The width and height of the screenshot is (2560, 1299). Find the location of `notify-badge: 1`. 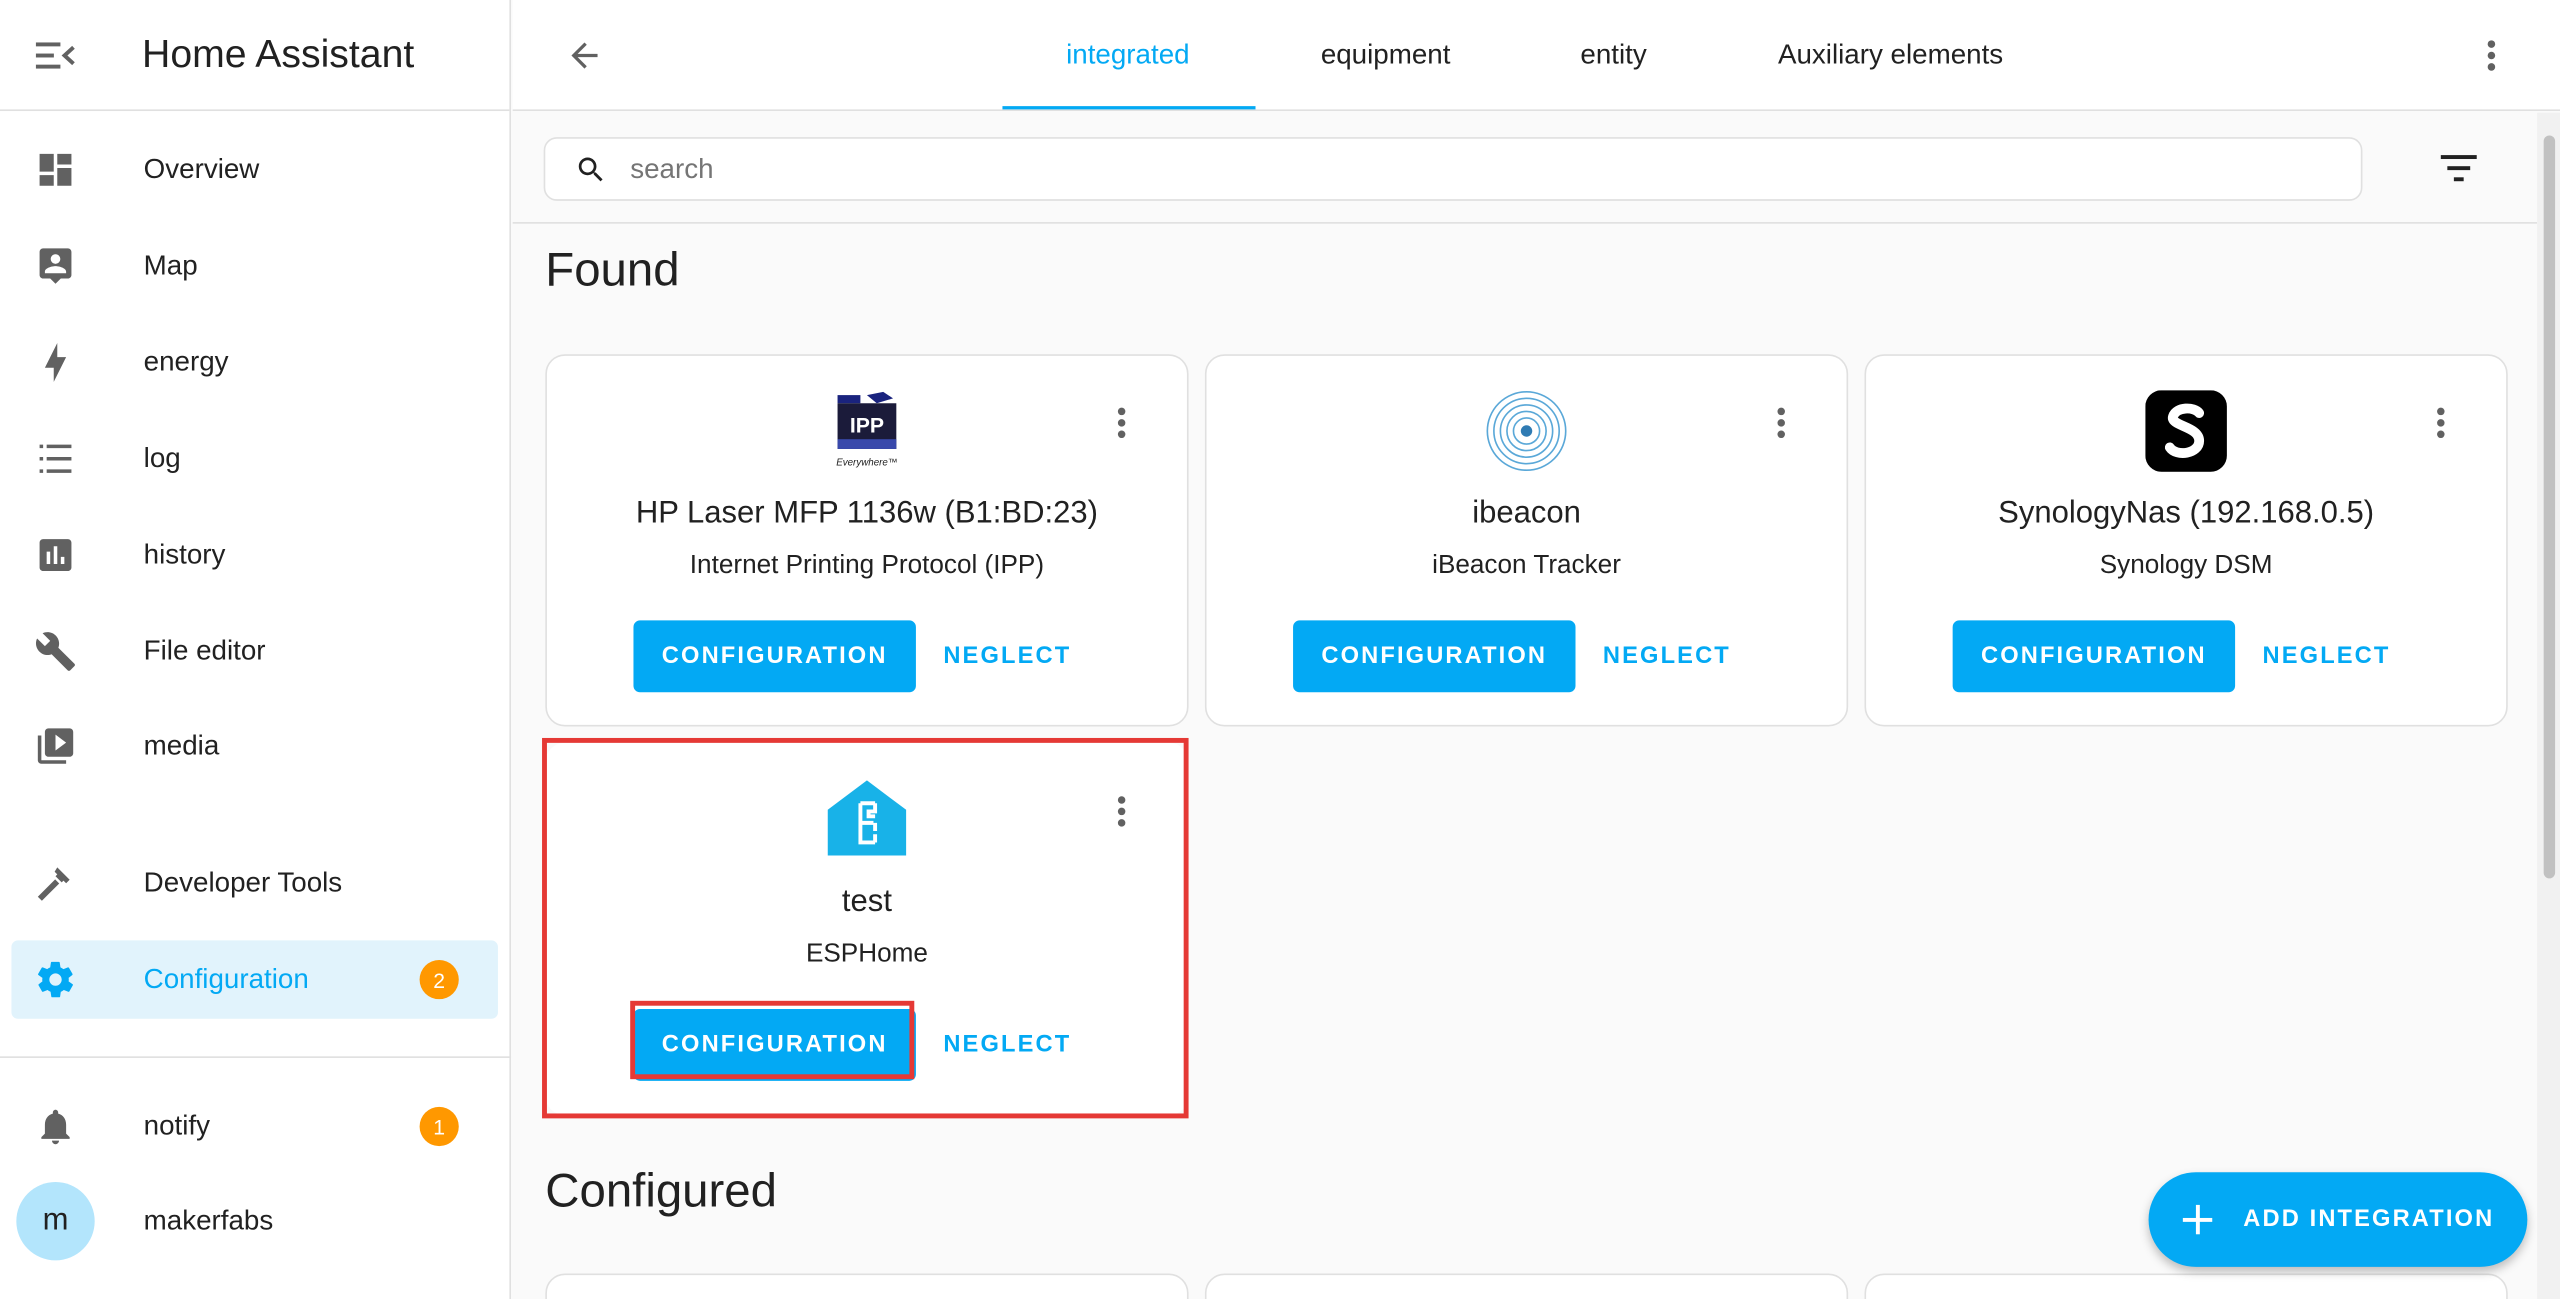

notify-badge: 1 is located at coordinates (439, 1126).